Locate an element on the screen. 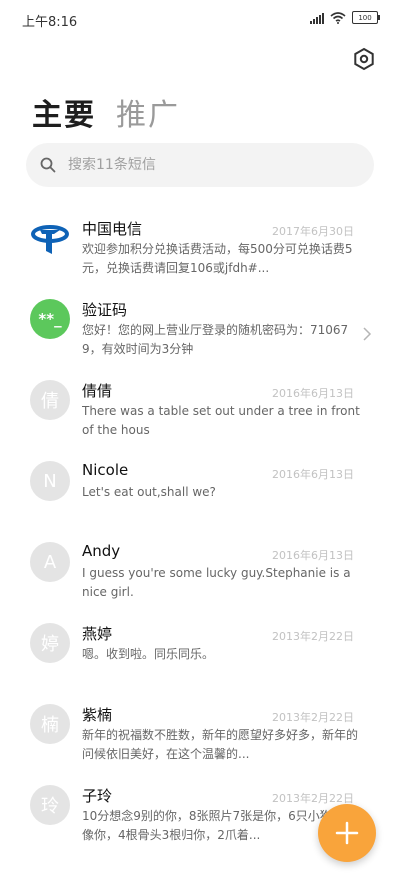 The height and width of the screenshot is (888, 400). tab-bar: 主要 推广 is located at coordinates (106, 112).